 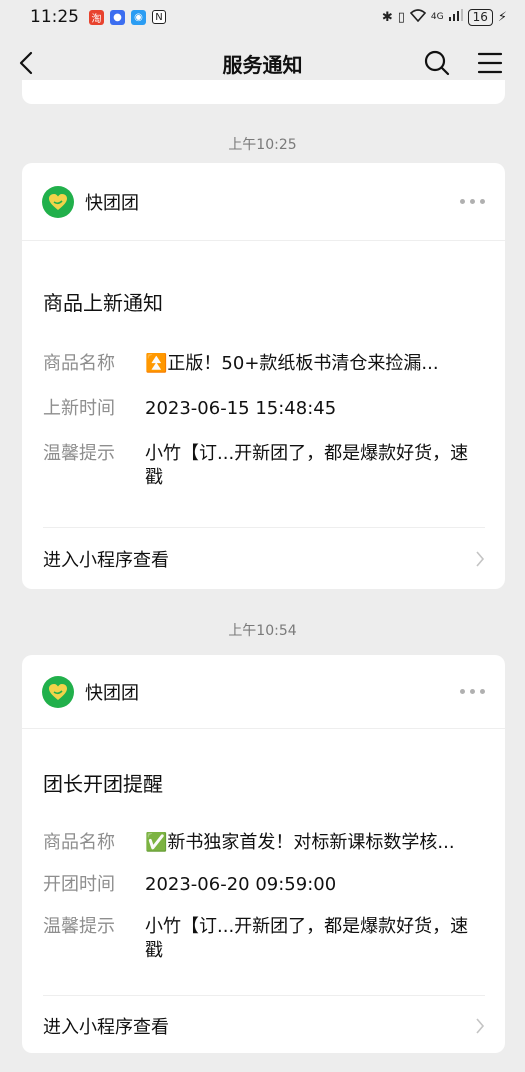 I want to click on status-right: ✱ ▯ 4G 16 ⚡, so click(x=444, y=17).